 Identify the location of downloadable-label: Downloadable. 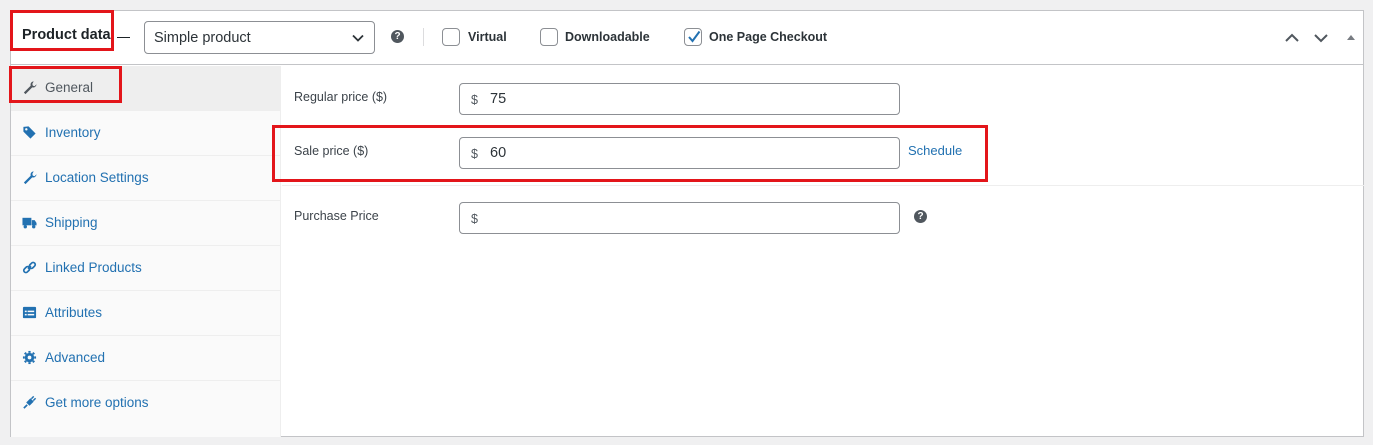
(607, 37).